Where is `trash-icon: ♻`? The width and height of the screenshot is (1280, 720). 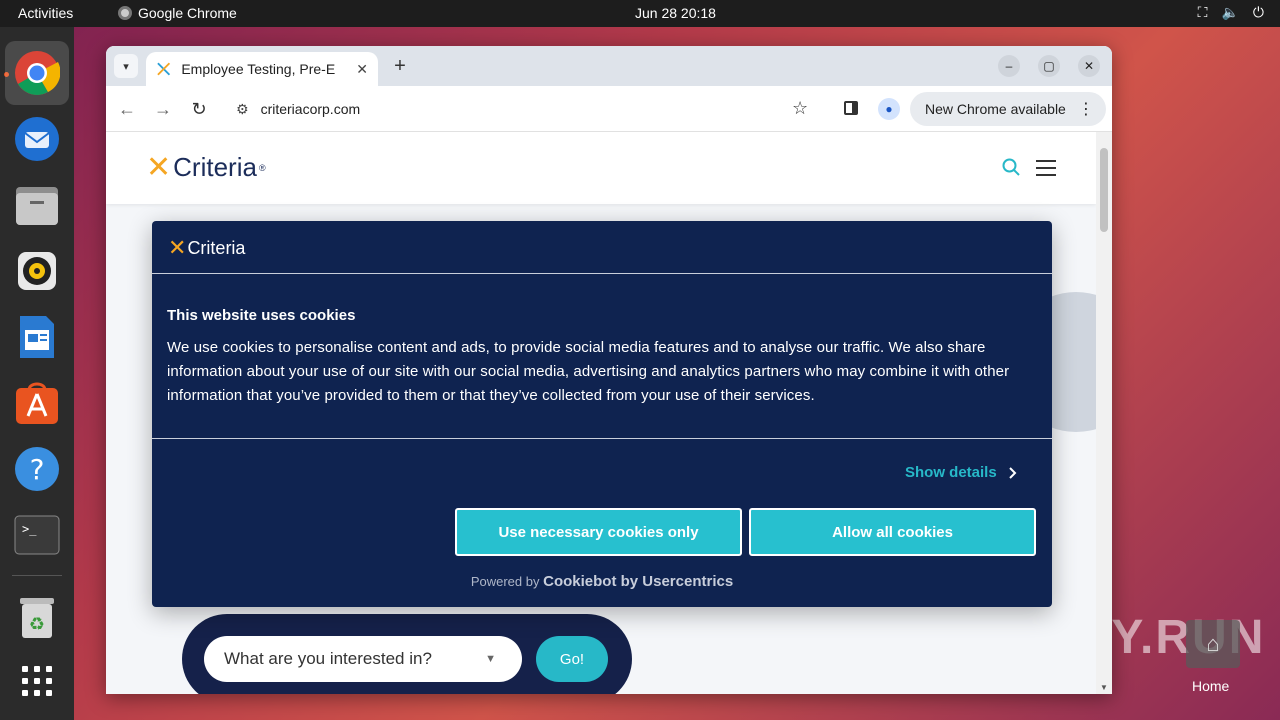
trash-icon: ♻ is located at coordinates (37, 618).